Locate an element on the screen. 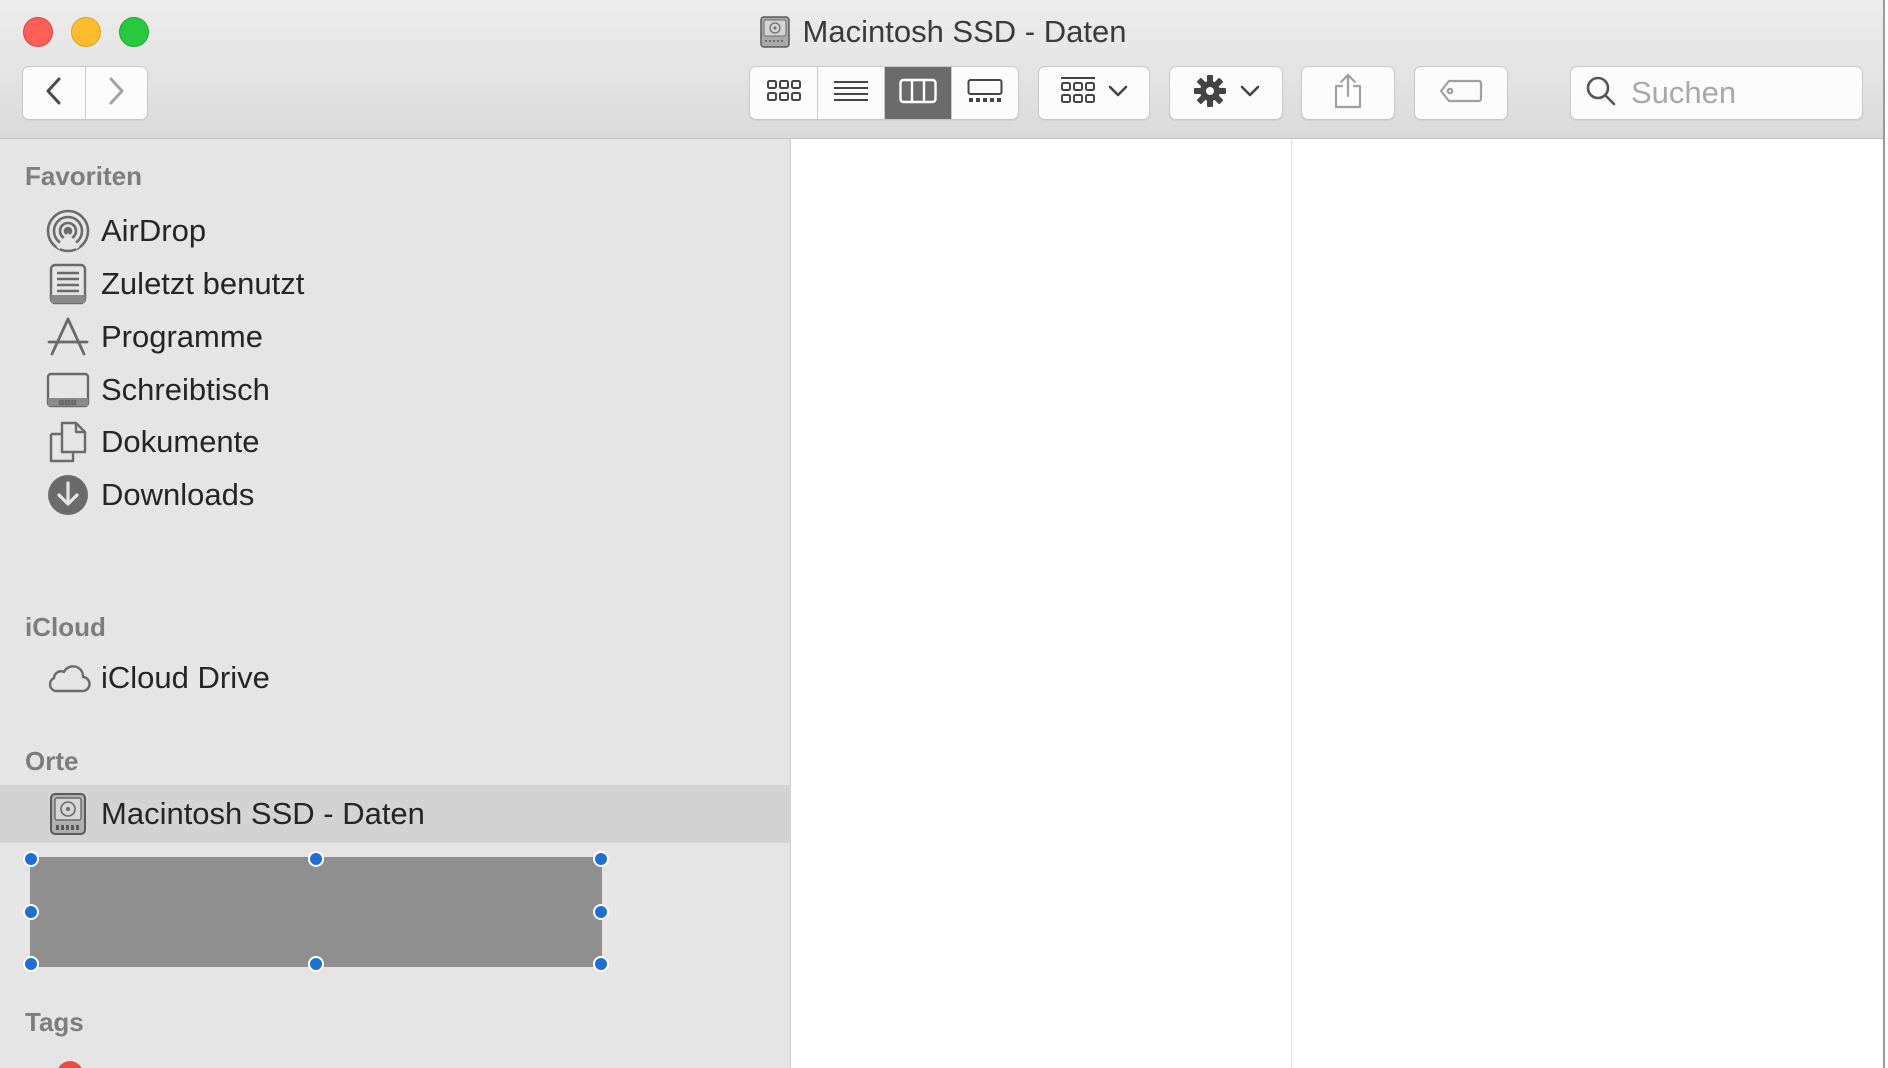  desktop-icon is located at coordinates (68, 390).